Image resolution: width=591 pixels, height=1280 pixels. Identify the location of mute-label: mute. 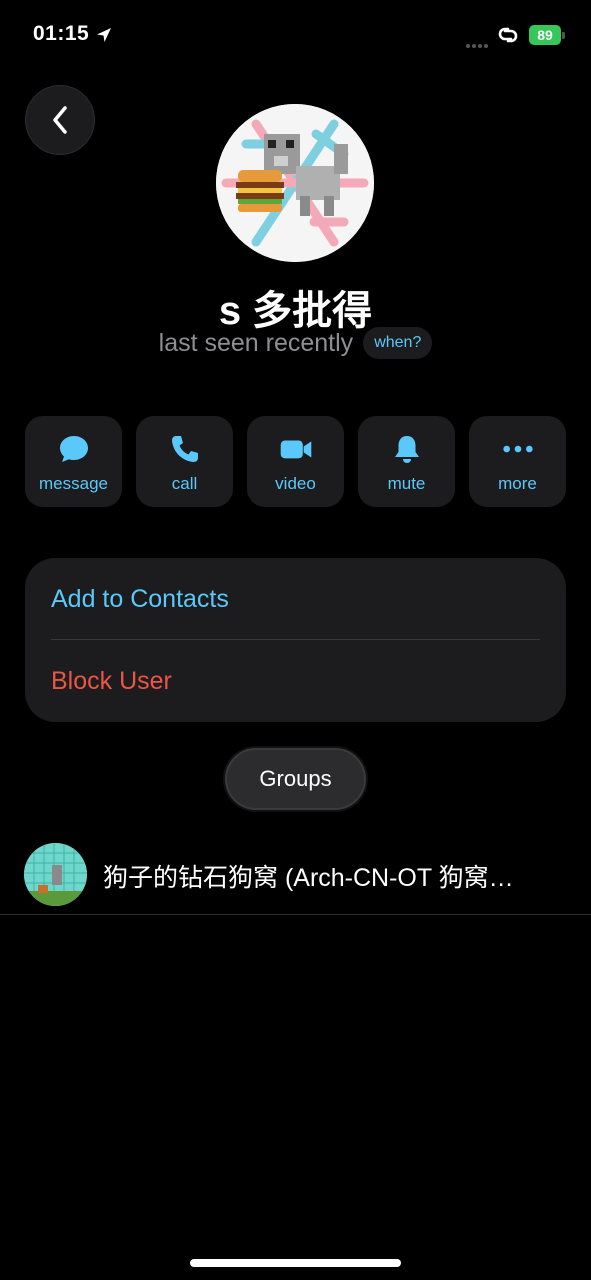
(406, 483).